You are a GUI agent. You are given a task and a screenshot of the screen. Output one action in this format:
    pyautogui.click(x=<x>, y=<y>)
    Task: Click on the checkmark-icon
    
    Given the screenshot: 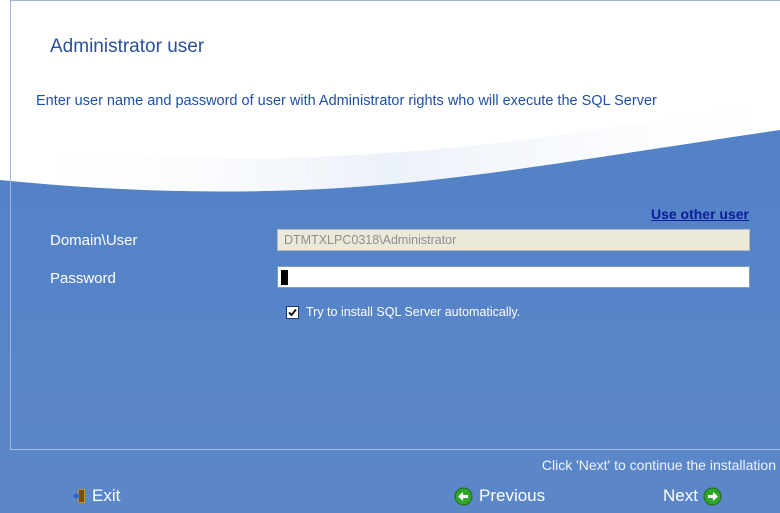 What is the action you would take?
    pyautogui.click(x=292, y=312)
    